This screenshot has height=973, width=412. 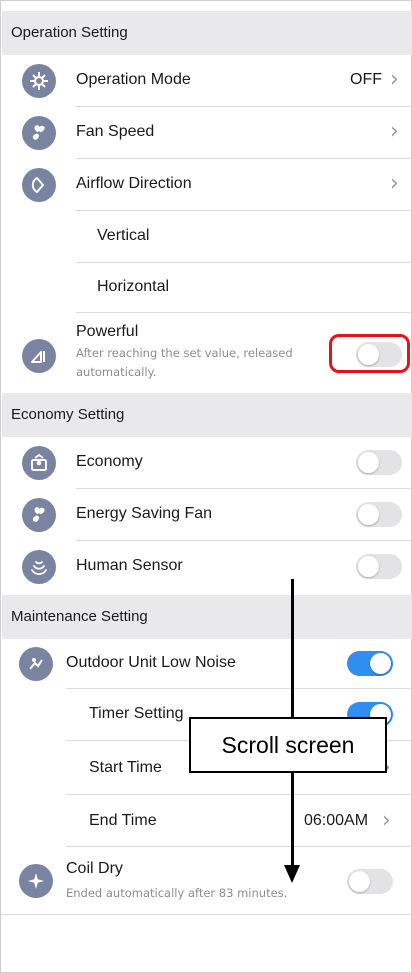 What do you see at coordinates (134, 183) in the screenshot?
I see `airflow-direction-label: Airflow Direction` at bounding box center [134, 183].